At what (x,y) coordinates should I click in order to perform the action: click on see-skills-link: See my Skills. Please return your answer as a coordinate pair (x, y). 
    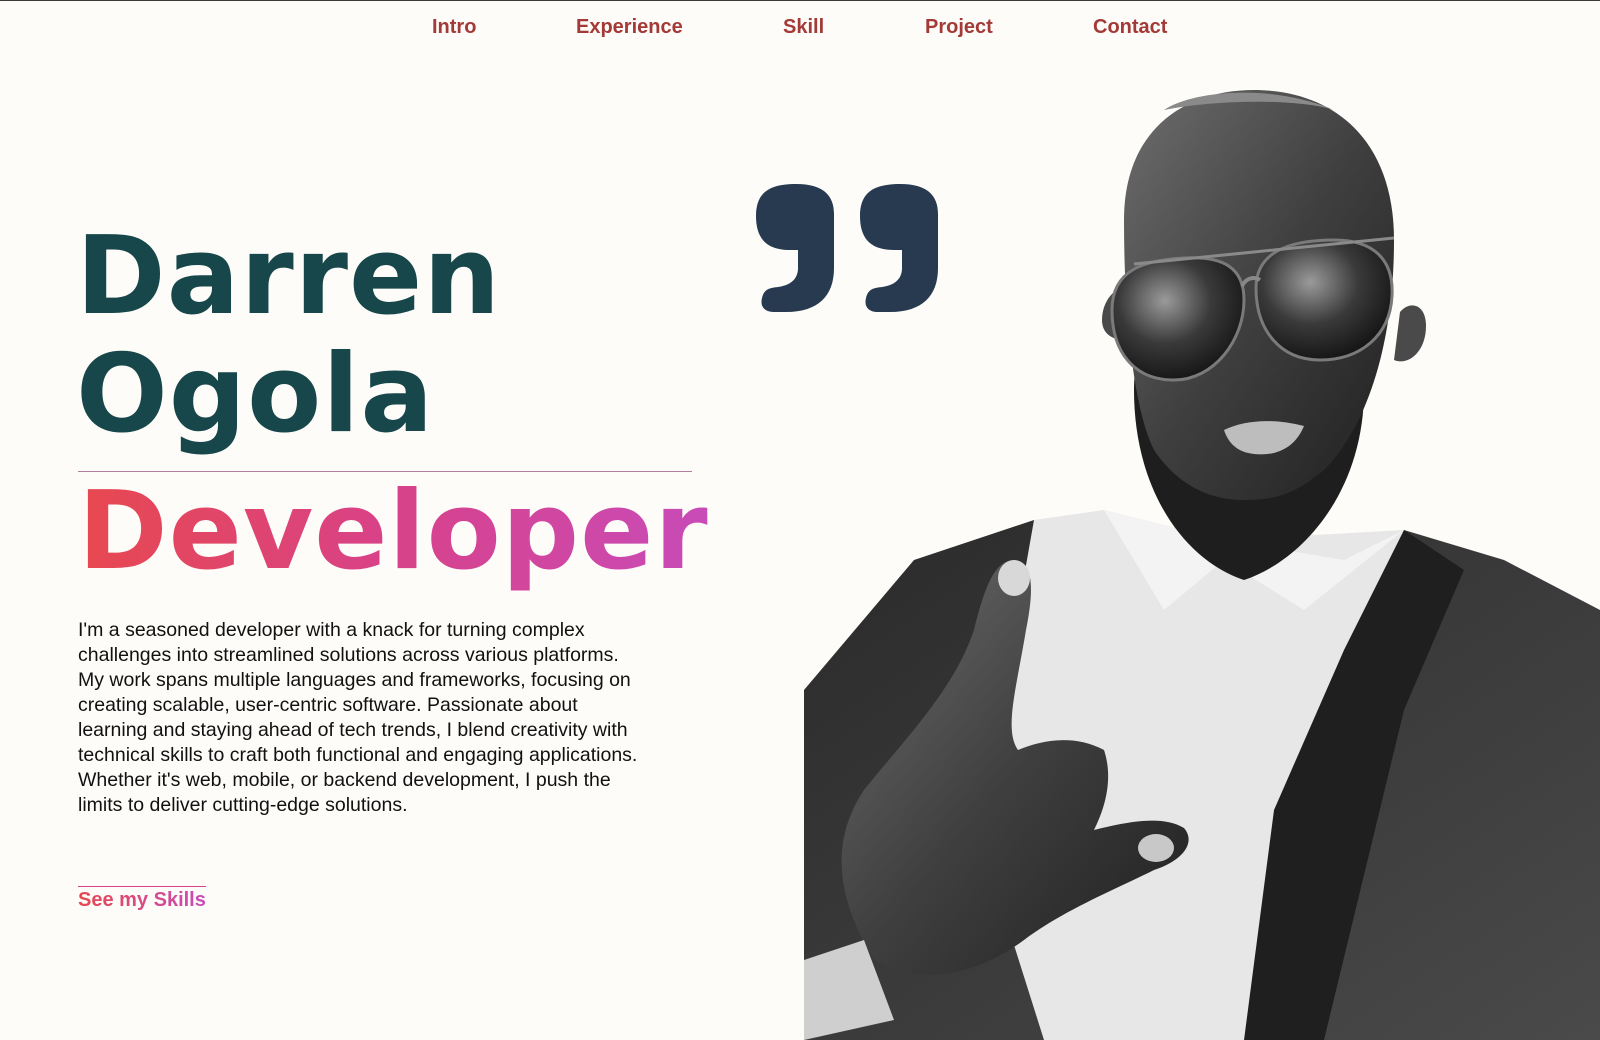
    Looking at the image, I should click on (142, 899).